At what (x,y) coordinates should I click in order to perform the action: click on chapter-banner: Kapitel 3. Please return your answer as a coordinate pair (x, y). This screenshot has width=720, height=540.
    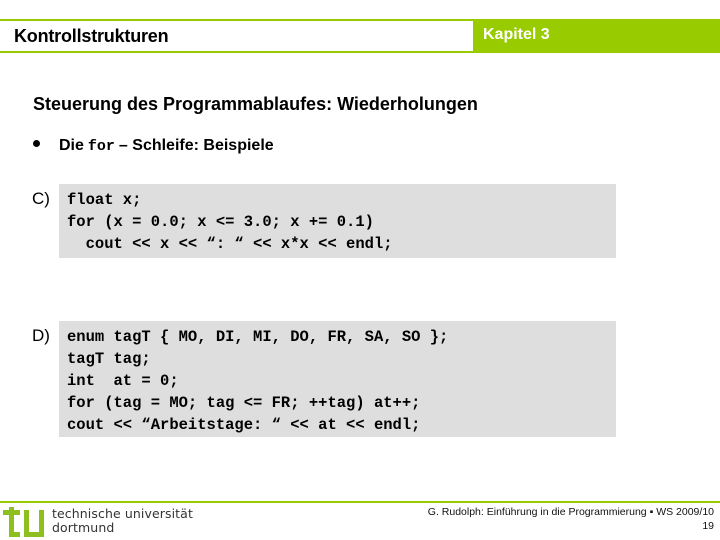
    Looking at the image, I should click on (596, 36).